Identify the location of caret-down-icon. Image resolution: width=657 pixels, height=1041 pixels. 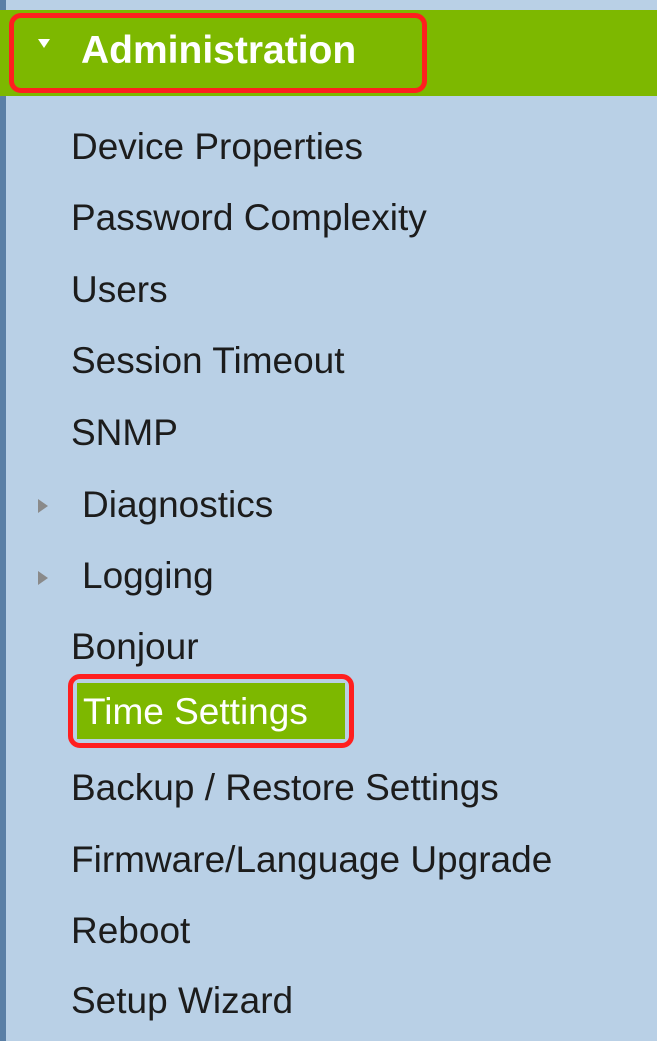
(44, 43).